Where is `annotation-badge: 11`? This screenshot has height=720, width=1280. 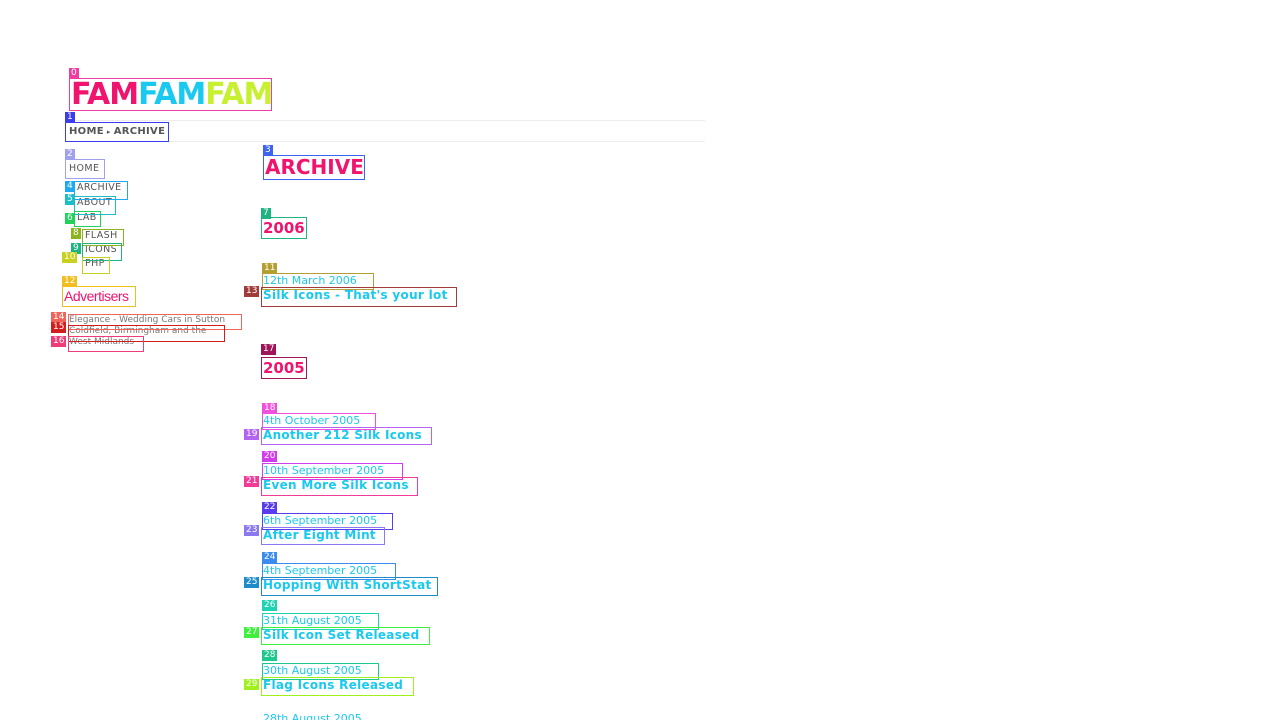
annotation-badge: 11 is located at coordinates (270, 268).